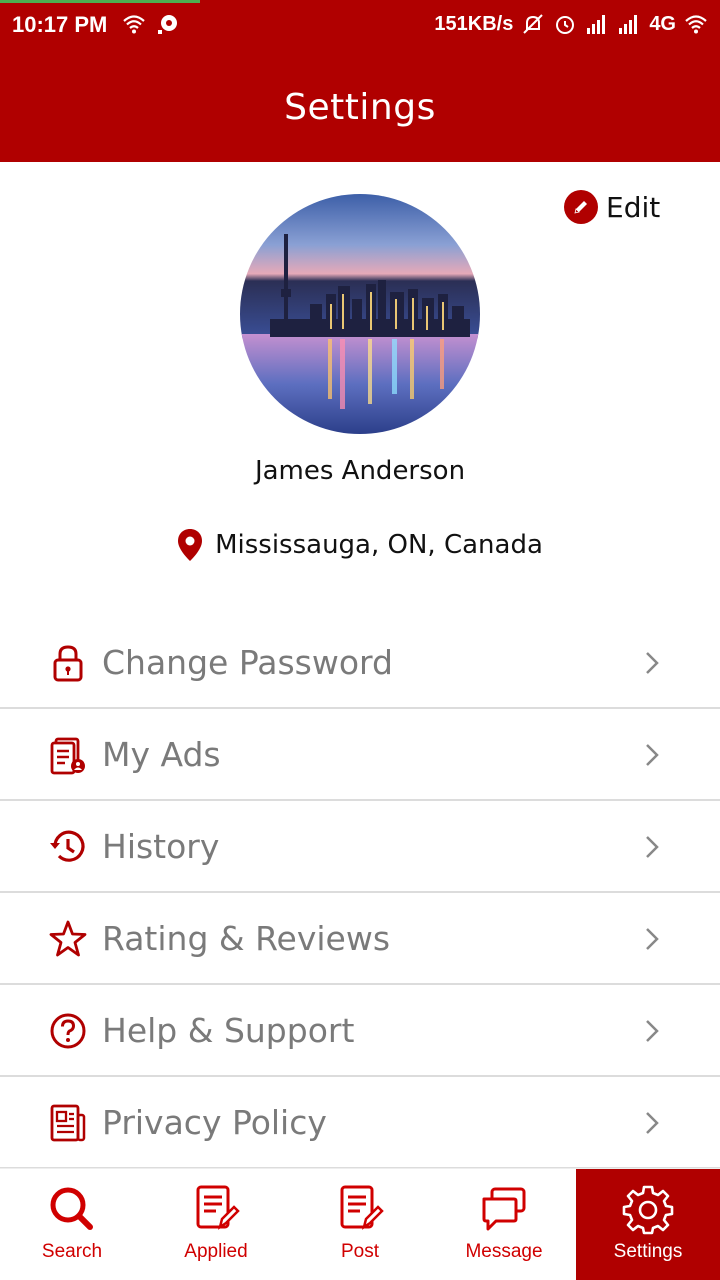  Describe the element at coordinates (360, 1123) in the screenshot. I see `menu-item-privacy-policy: Privacy Policy` at that location.